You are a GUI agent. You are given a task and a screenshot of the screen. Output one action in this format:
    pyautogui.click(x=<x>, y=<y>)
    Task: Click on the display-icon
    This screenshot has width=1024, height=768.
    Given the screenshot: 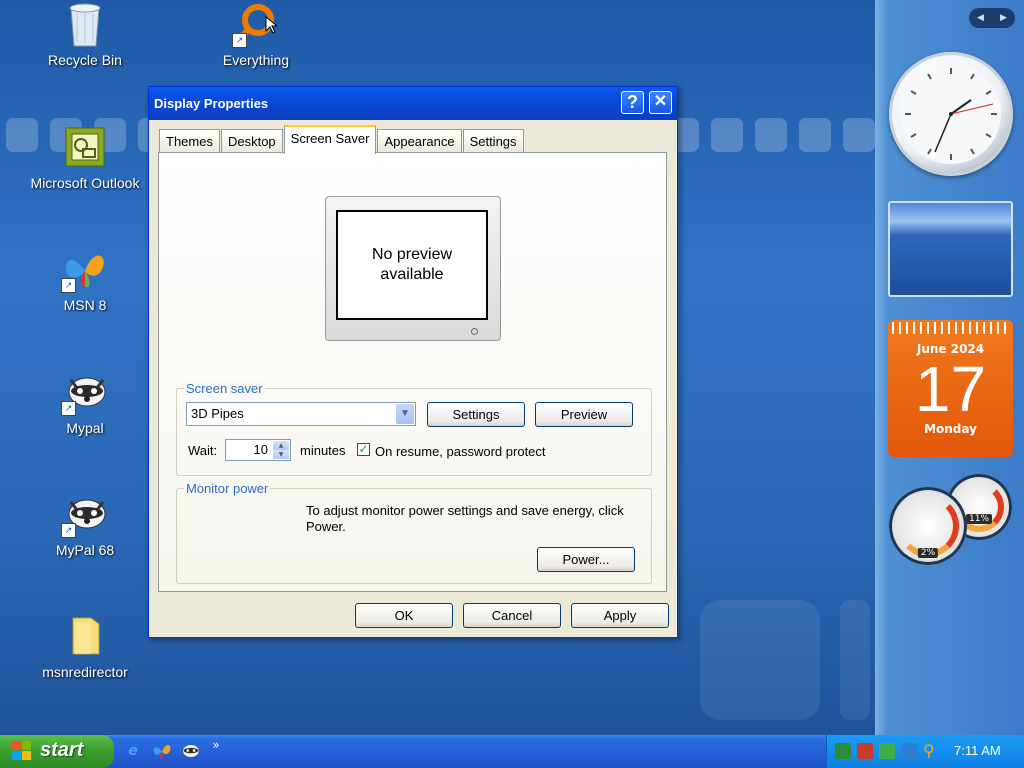 What is the action you would take?
    pyautogui.click(x=909, y=751)
    